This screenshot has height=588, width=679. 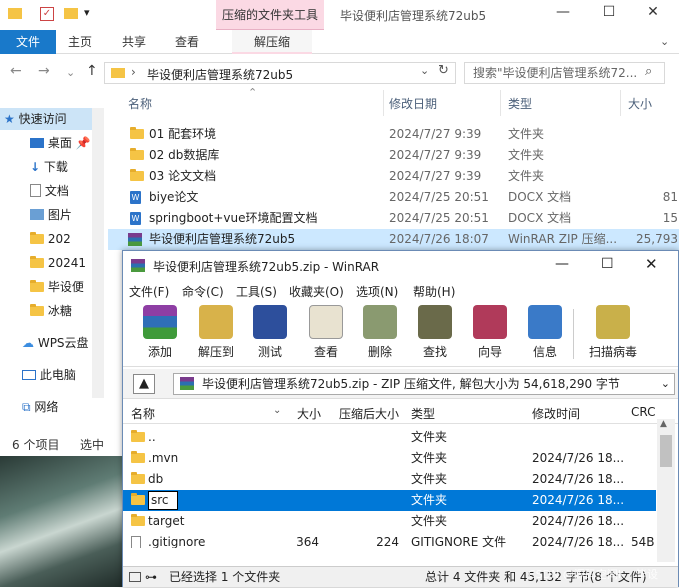 I want to click on virus-scan-icon, so click(x=613, y=322).